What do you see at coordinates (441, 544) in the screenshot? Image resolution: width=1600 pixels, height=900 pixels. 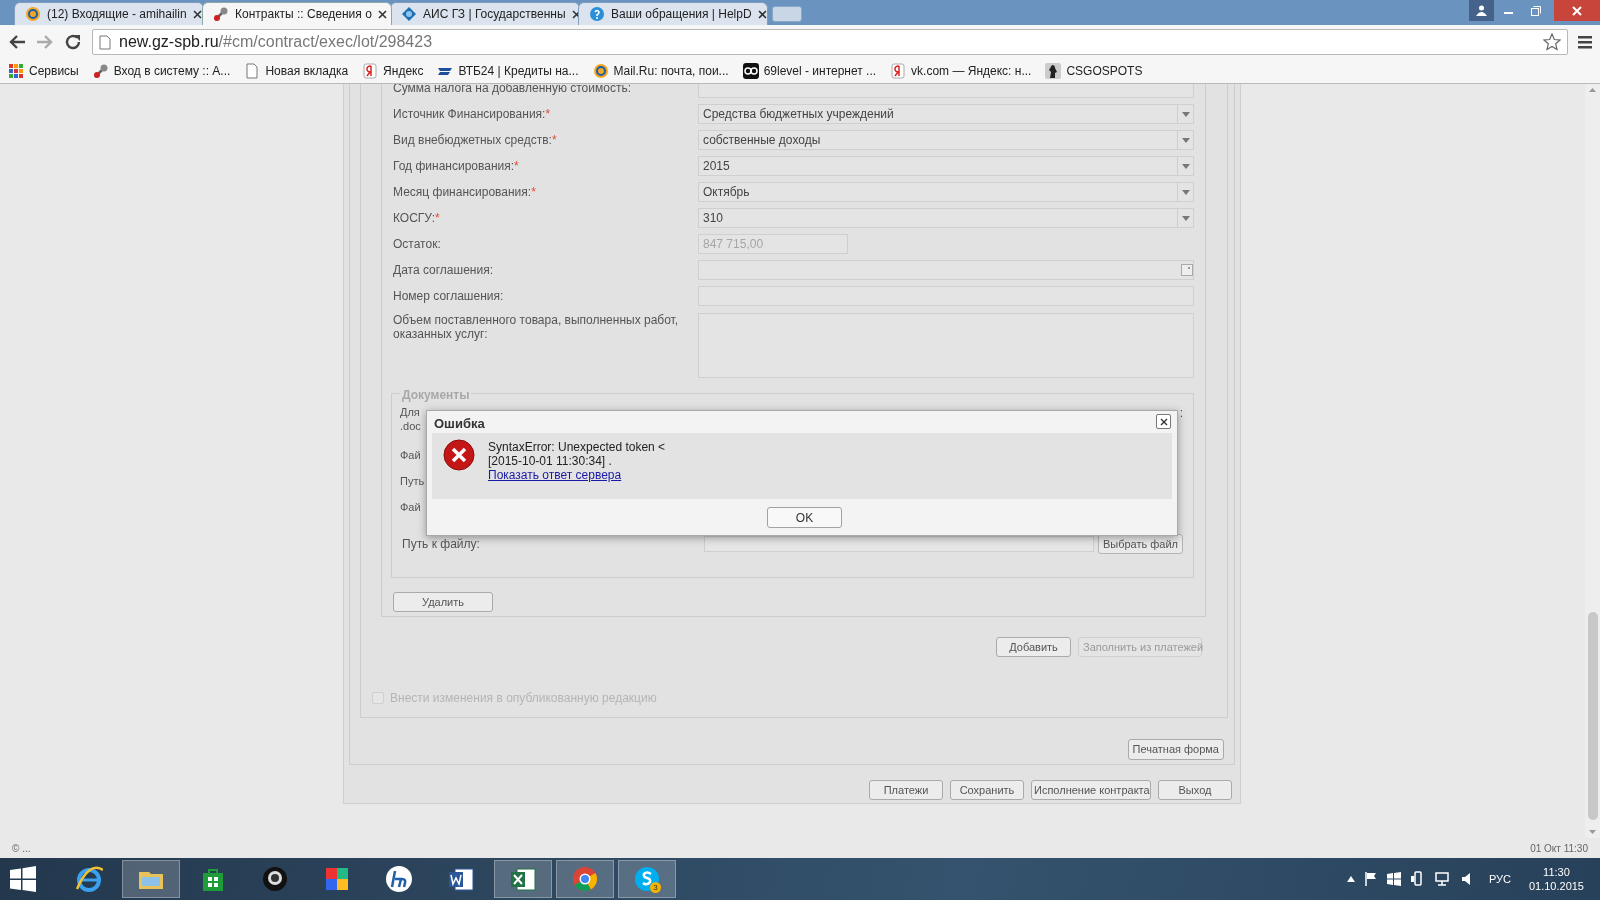 I see `field-label: Путь к файлу:` at bounding box center [441, 544].